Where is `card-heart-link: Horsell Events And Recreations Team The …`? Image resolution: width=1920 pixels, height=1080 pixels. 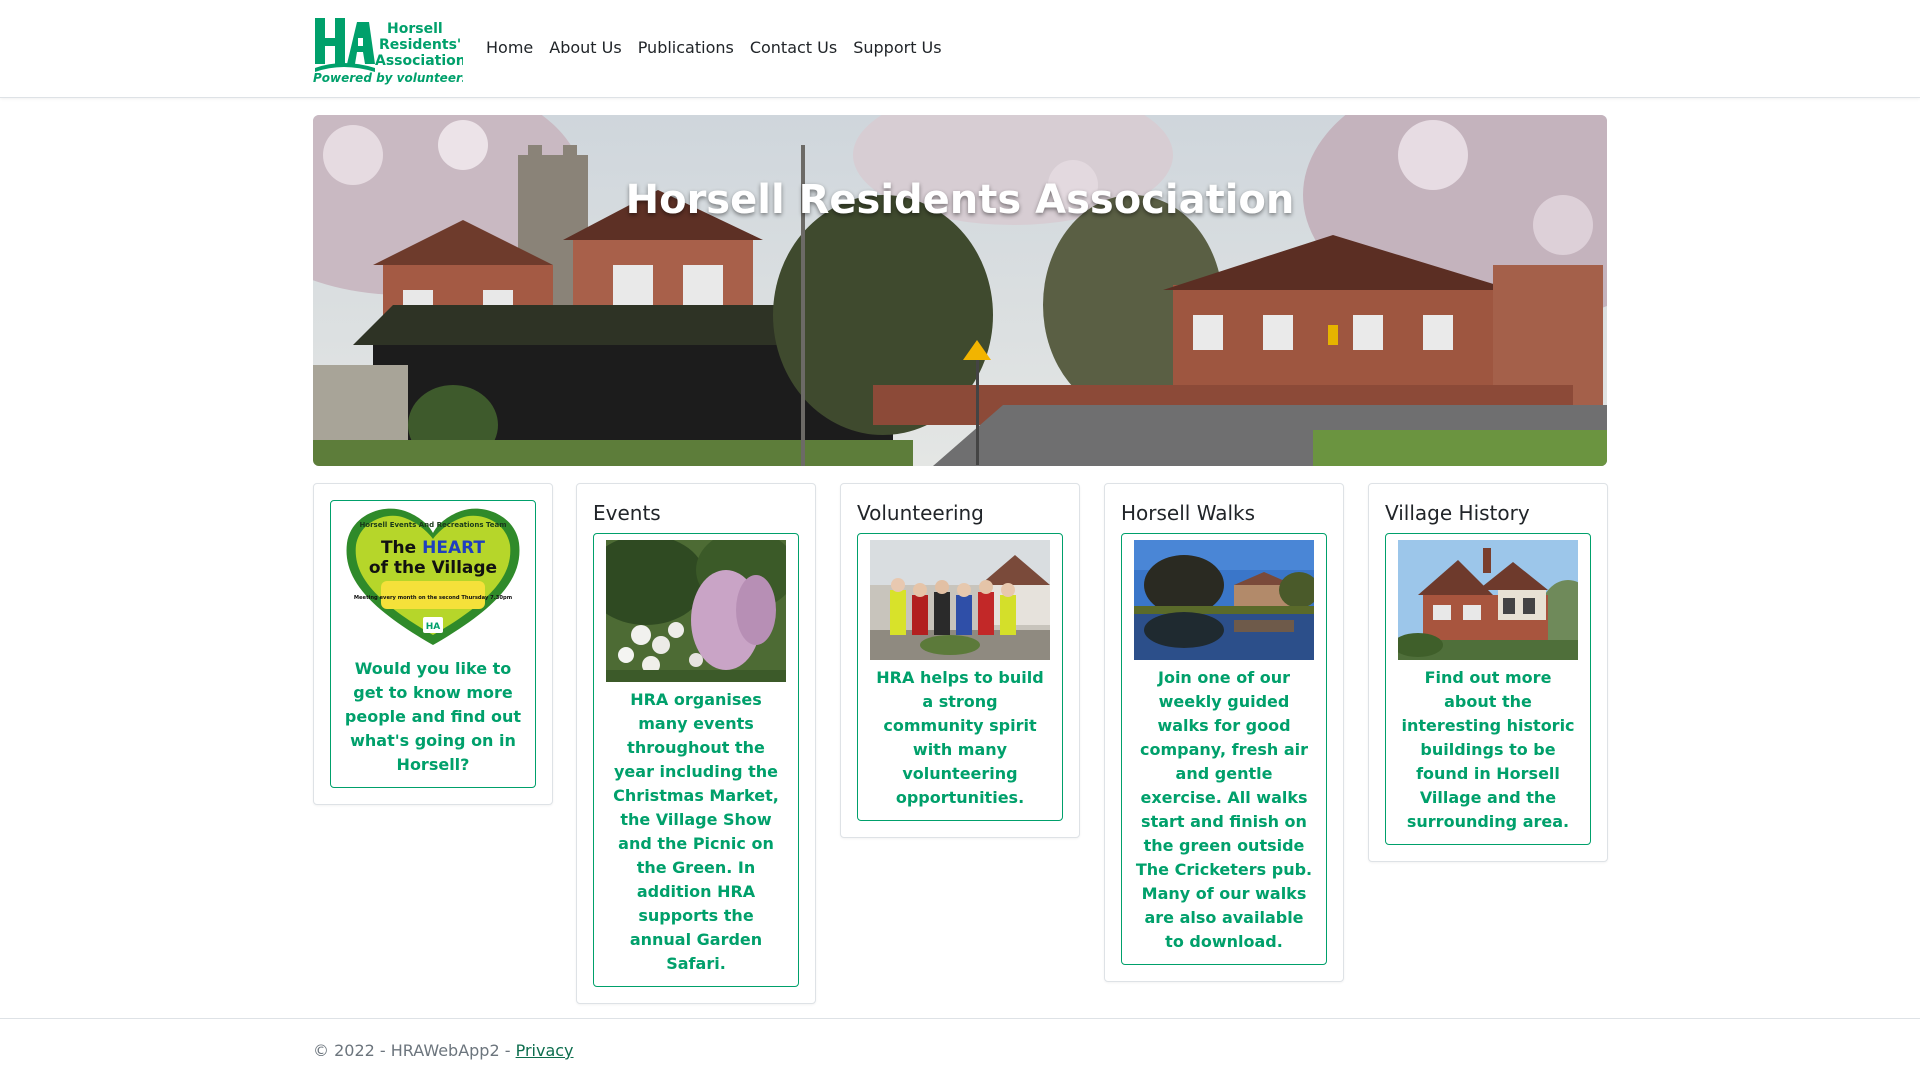 card-heart-link: Horsell Events And Recreations Team The … is located at coordinates (433, 644).